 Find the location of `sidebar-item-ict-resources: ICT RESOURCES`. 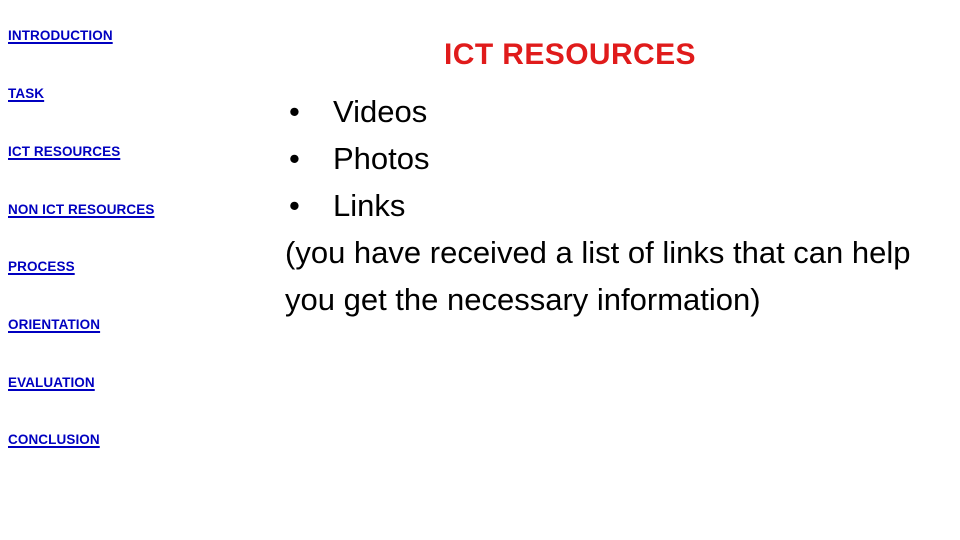

sidebar-item-ict-resources: ICT RESOURCES is located at coordinates (64, 152).